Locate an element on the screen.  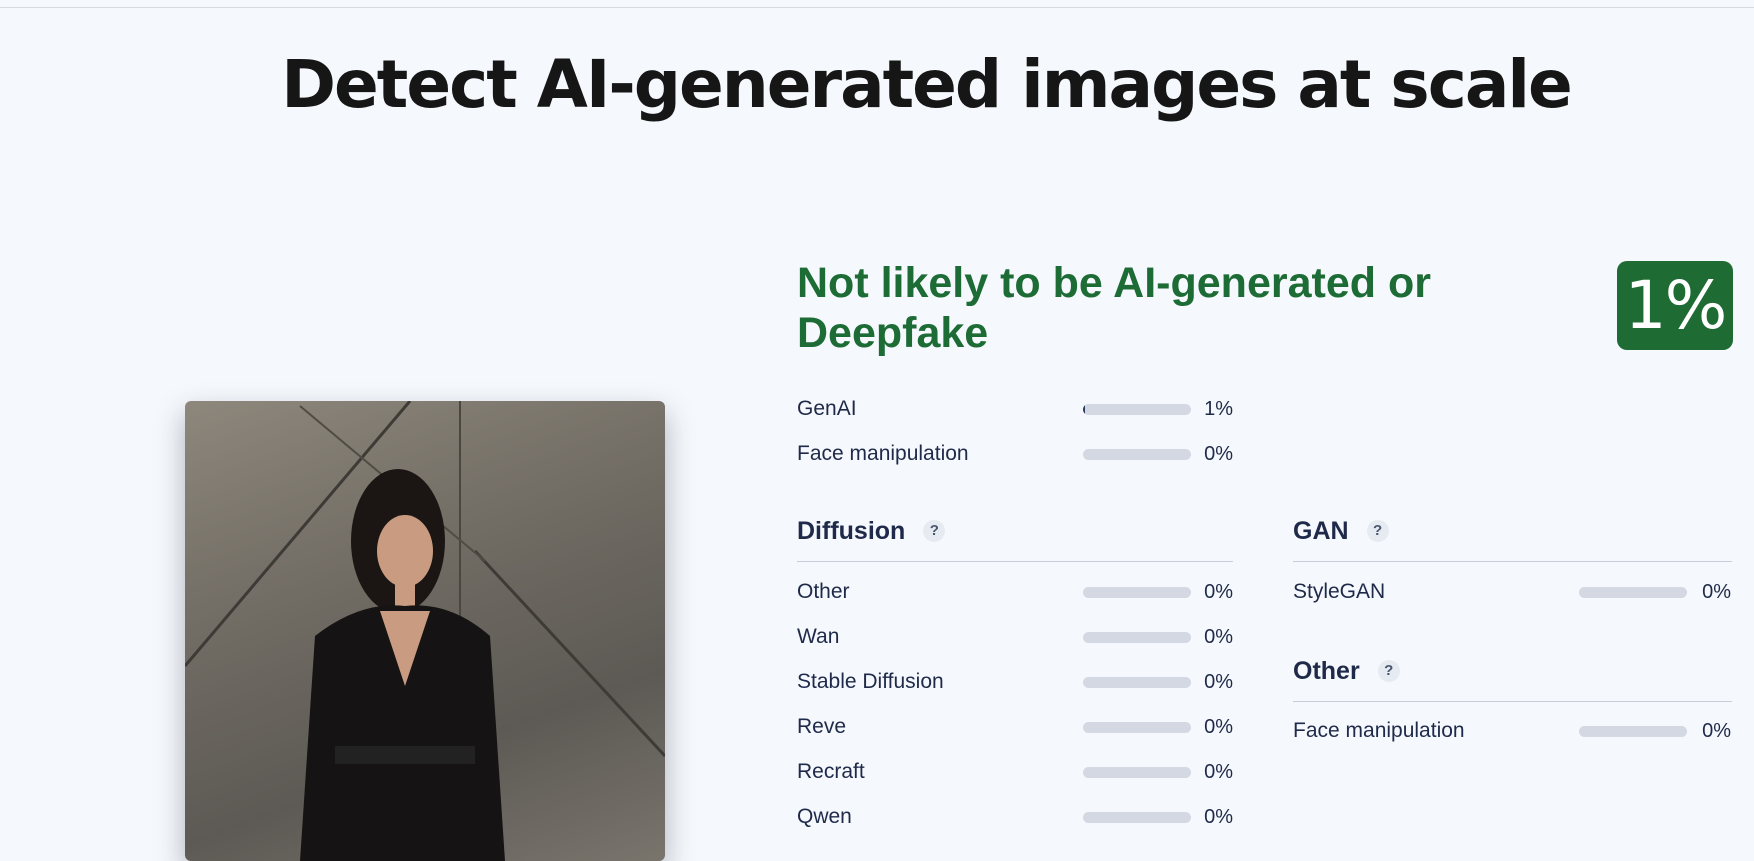
gan-heading: GAN is located at coordinates (1321, 531).